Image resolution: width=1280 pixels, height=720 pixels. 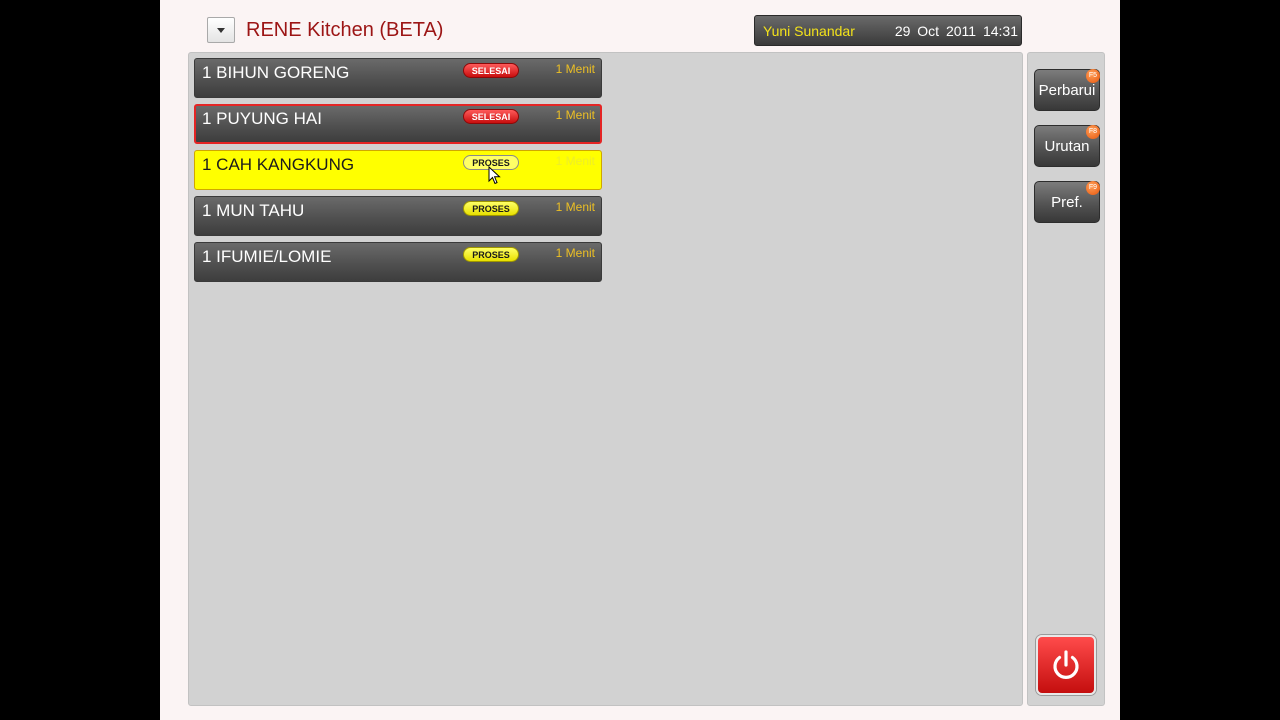 I want to click on refresh-button-label: Perbarui, so click(x=1067, y=90).